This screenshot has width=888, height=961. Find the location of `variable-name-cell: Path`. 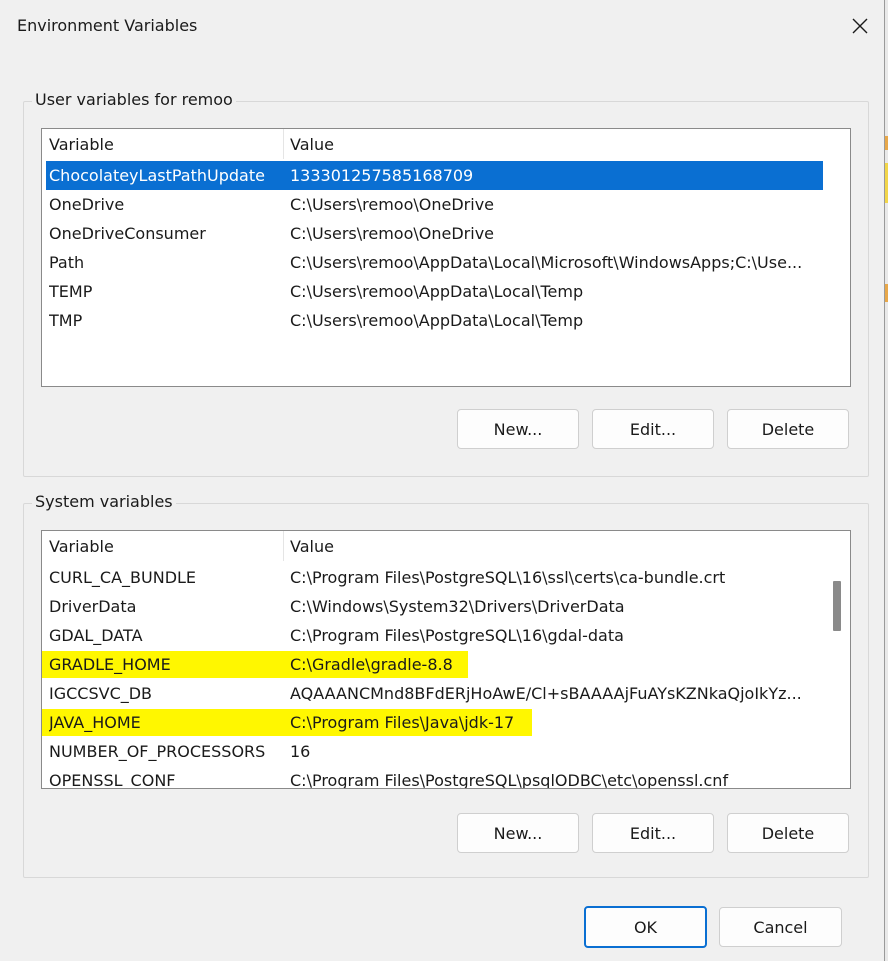

variable-name-cell: Path is located at coordinates (67, 262).